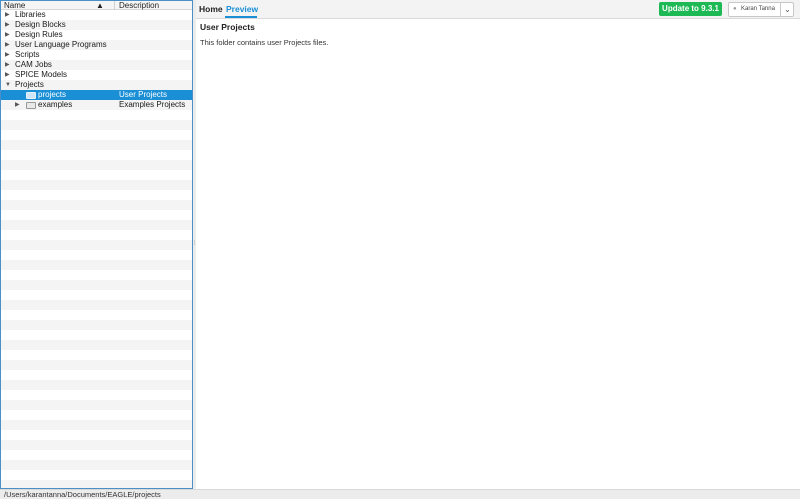  Describe the element at coordinates (143, 94) in the screenshot. I see `tree-item-description: User Projects` at that location.